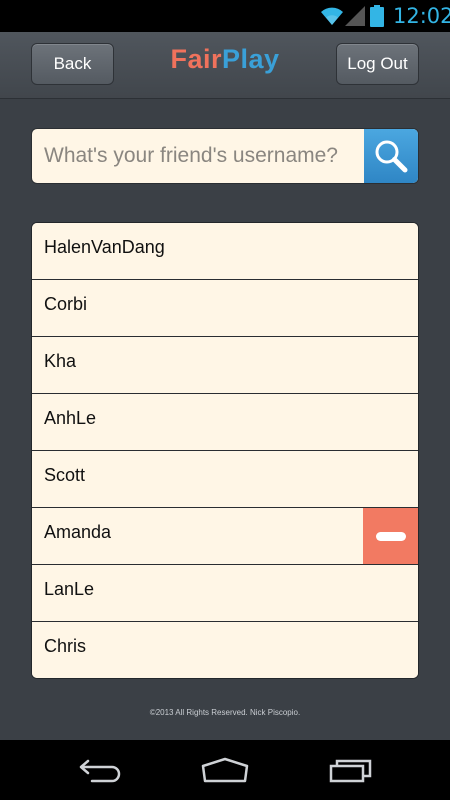  I want to click on navigation-bar, so click(225, 770).